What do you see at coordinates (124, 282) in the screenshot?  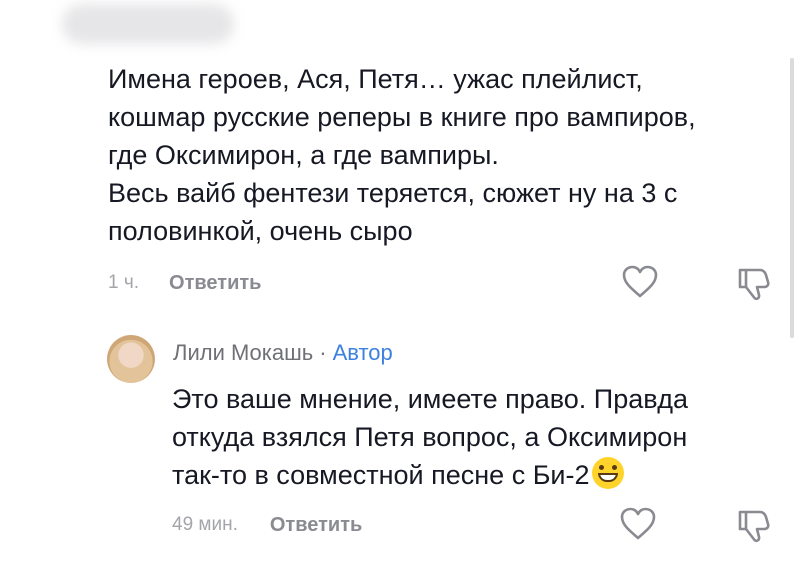 I see `comment-time: 1 ч.` at bounding box center [124, 282].